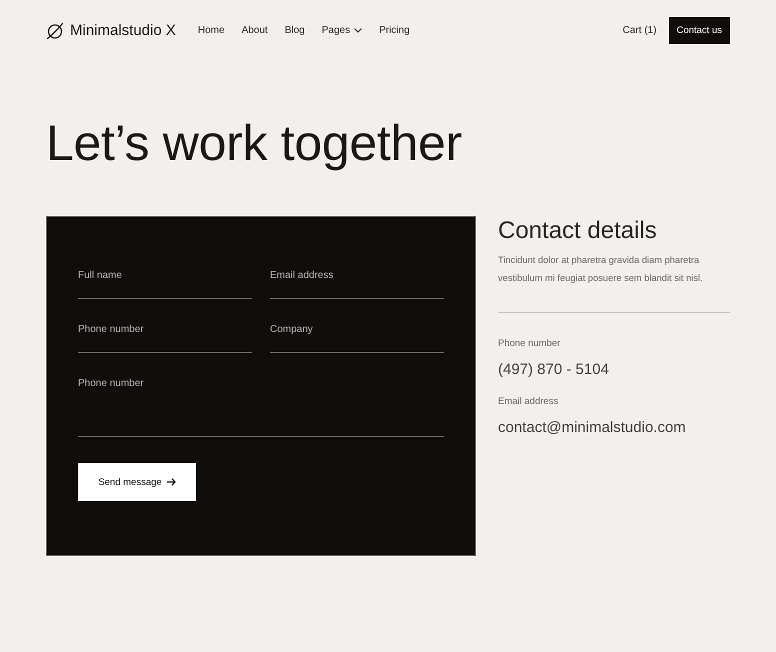 The height and width of the screenshot is (652, 776). I want to click on input-field: Email address, so click(357, 282).